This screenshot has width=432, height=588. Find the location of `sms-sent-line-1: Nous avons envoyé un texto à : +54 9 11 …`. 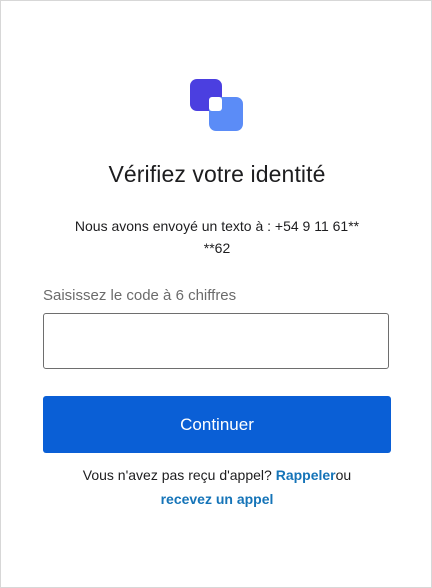

sms-sent-line-1: Nous avons envoyé un texto à : +54 9 11 … is located at coordinates (217, 226).